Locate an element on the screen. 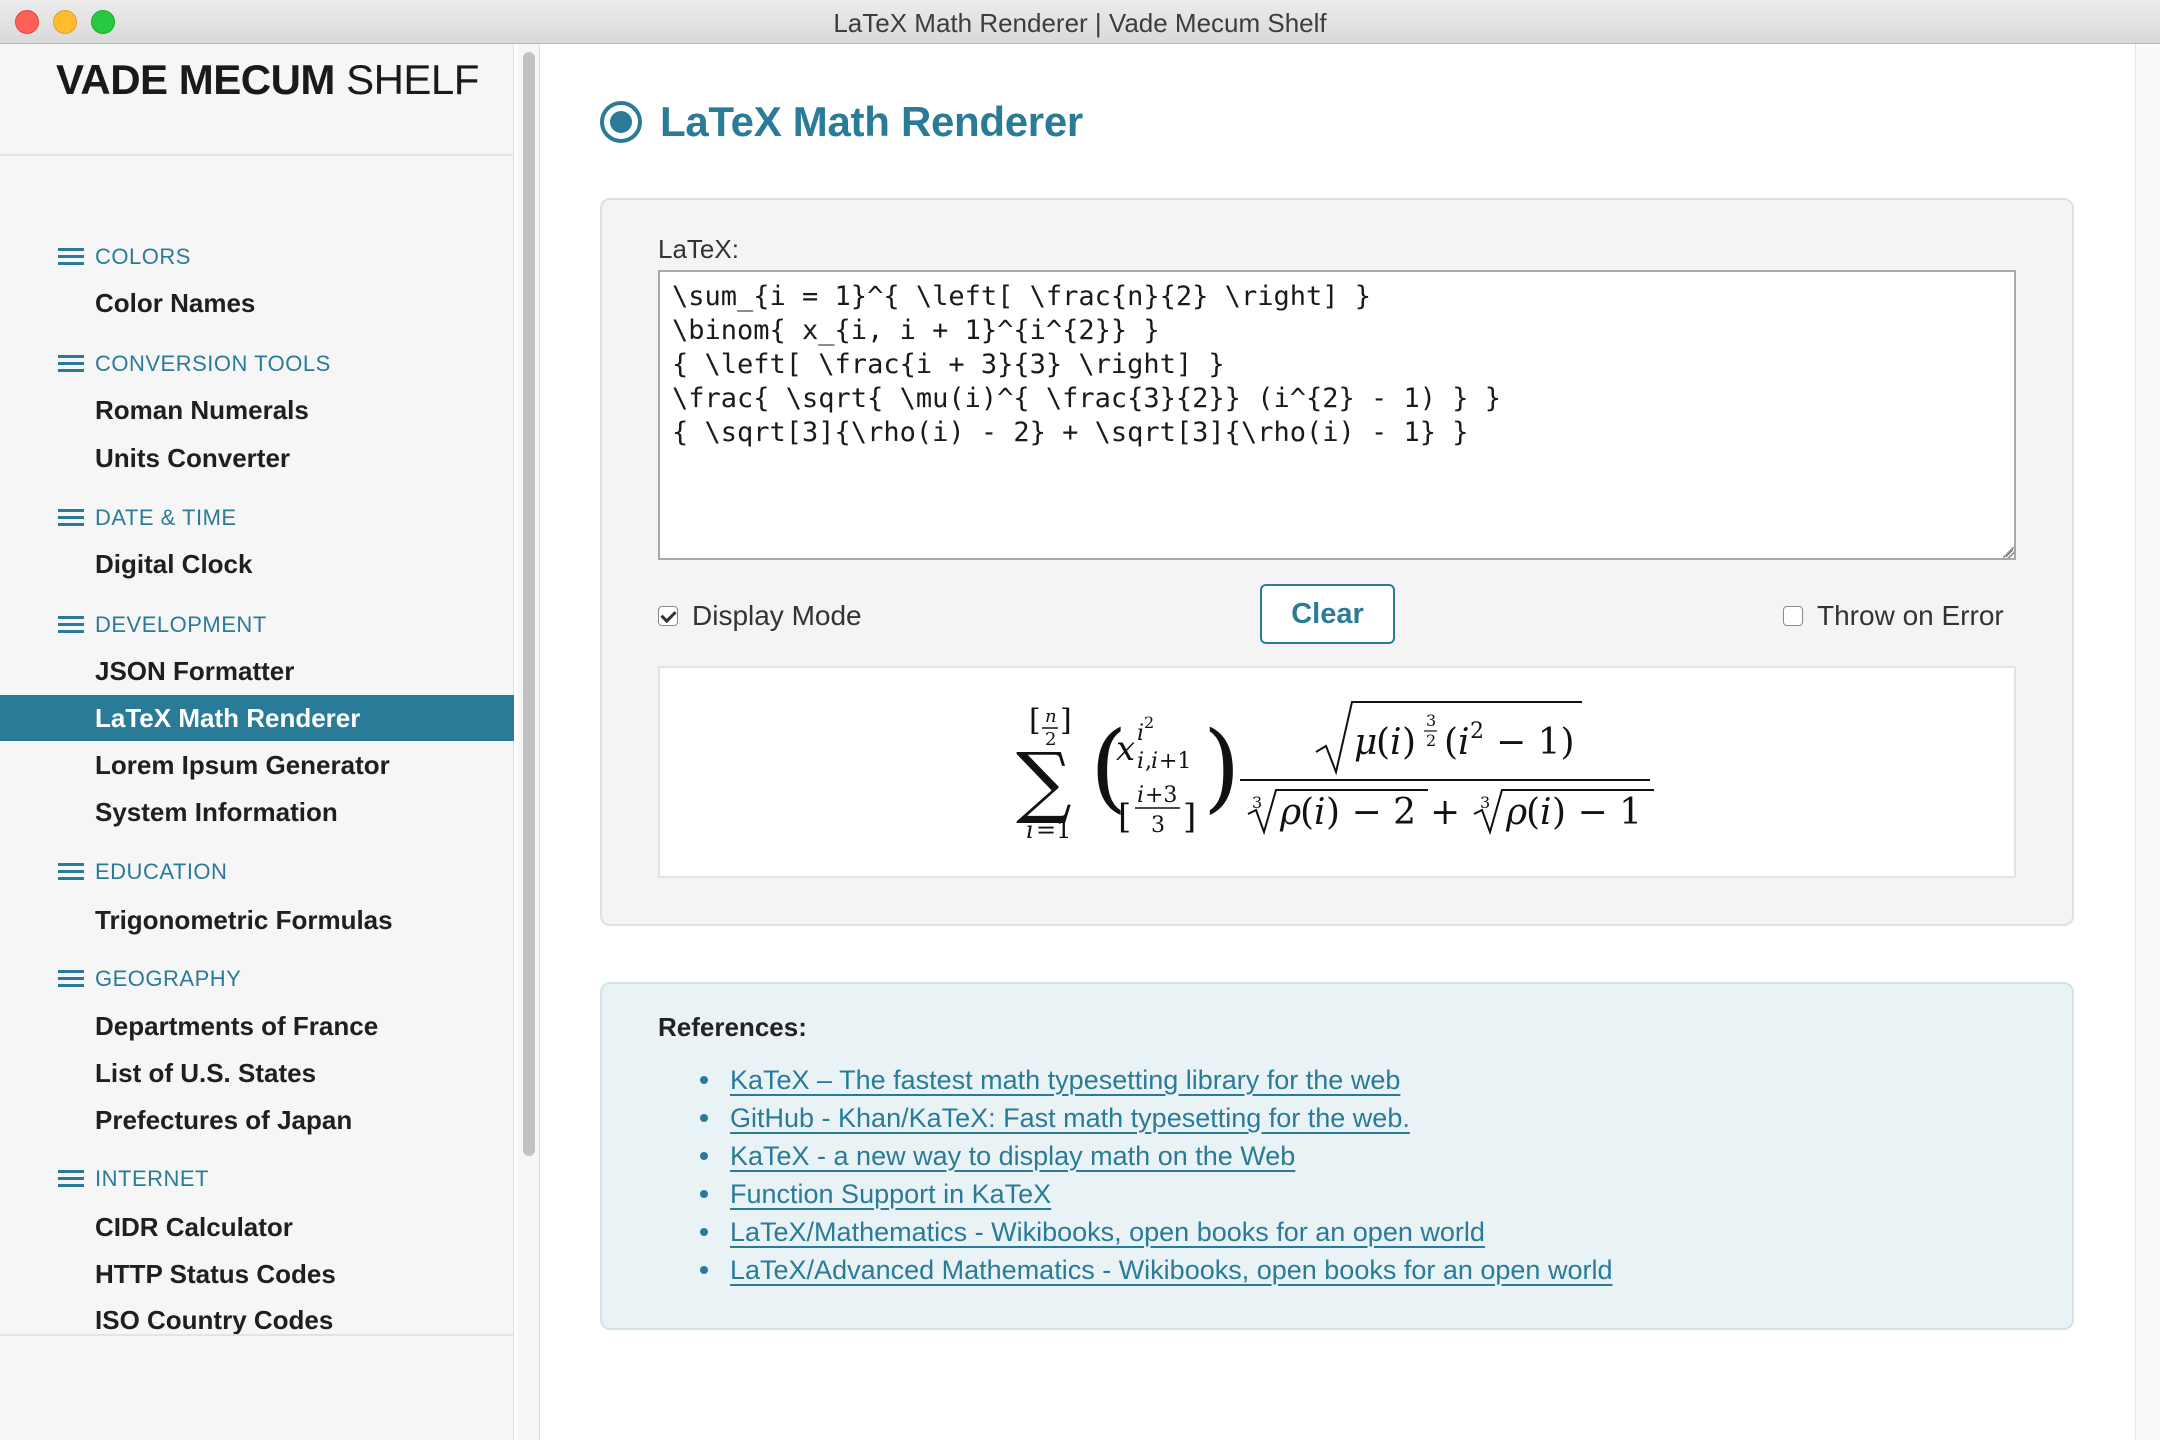 The height and width of the screenshot is (1440, 2160). svg-text: x is located at coordinates (1125, 749).